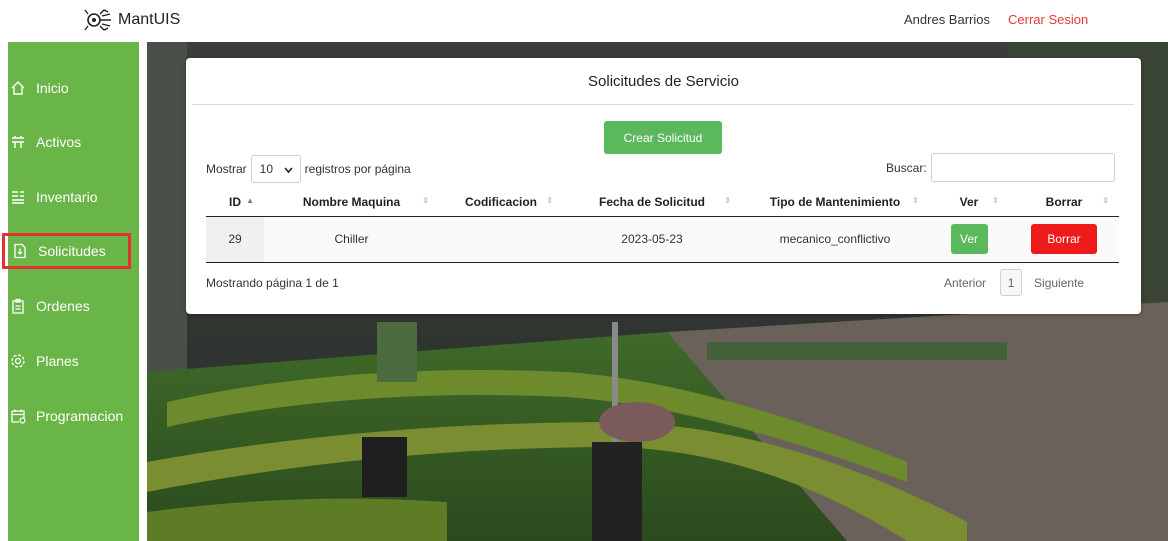  I want to click on page-number-button: 1, so click(1011, 282).